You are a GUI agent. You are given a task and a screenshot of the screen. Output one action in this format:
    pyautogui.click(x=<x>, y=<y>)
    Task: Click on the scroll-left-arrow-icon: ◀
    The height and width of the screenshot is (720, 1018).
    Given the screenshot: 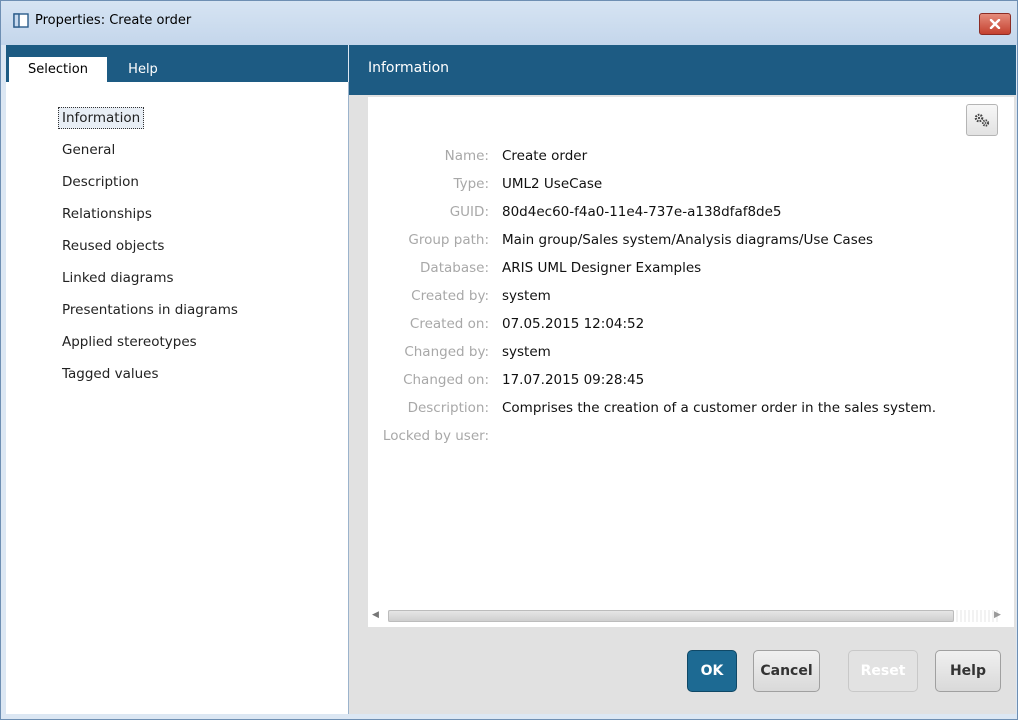 What is the action you would take?
    pyautogui.click(x=377, y=616)
    